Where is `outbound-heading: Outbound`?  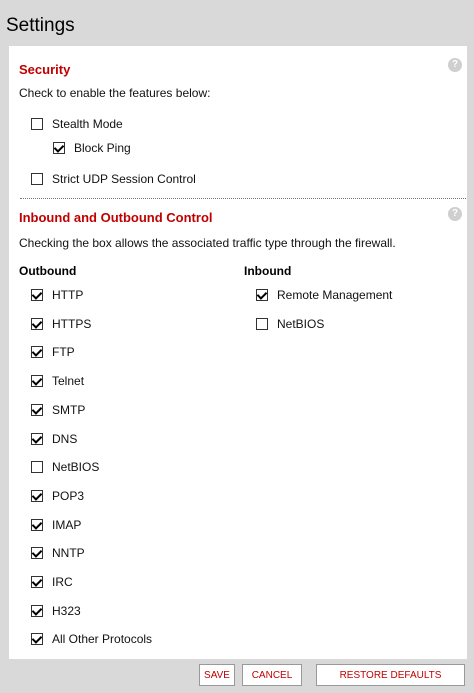
outbound-heading: Outbound is located at coordinates (48, 271).